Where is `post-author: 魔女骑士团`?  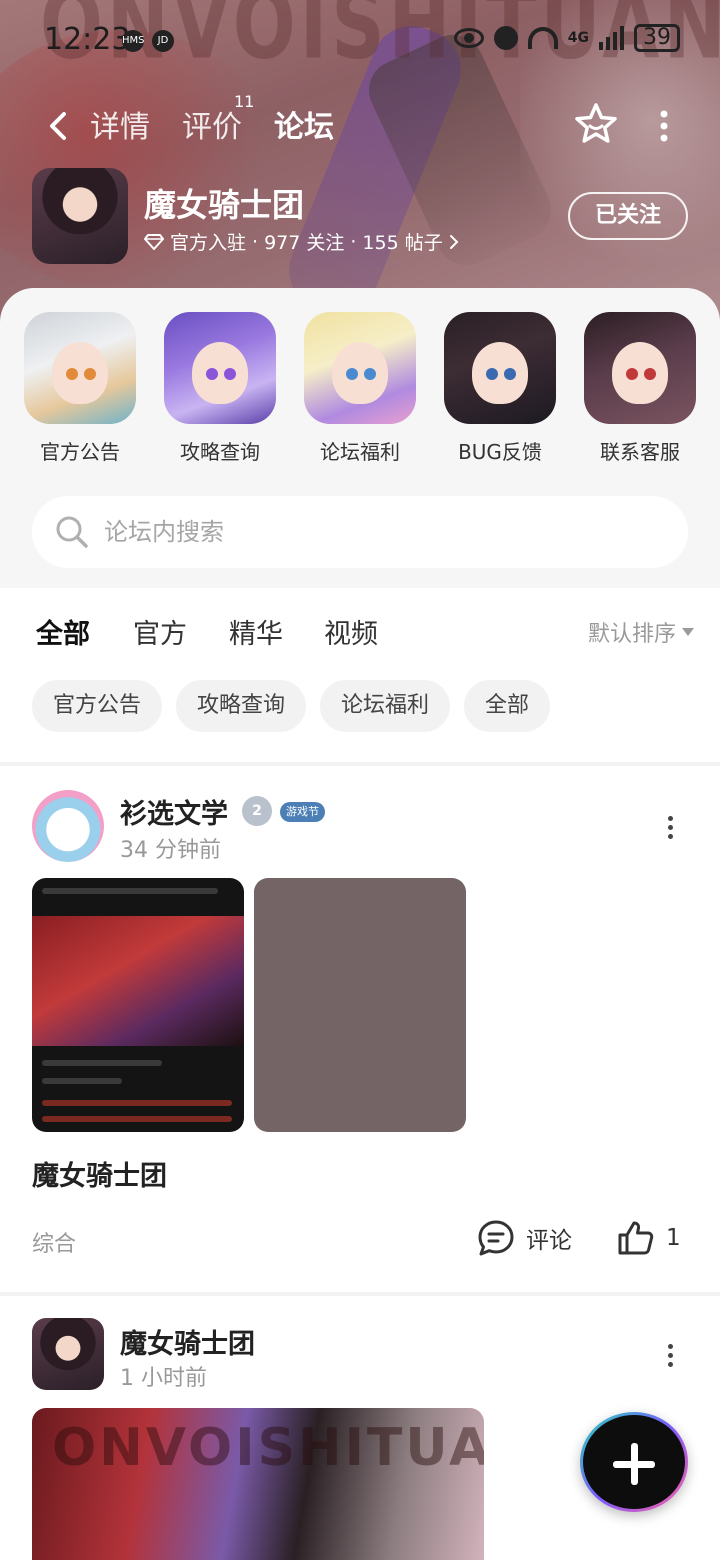 post-author: 魔女骑士团 is located at coordinates (187, 1341).